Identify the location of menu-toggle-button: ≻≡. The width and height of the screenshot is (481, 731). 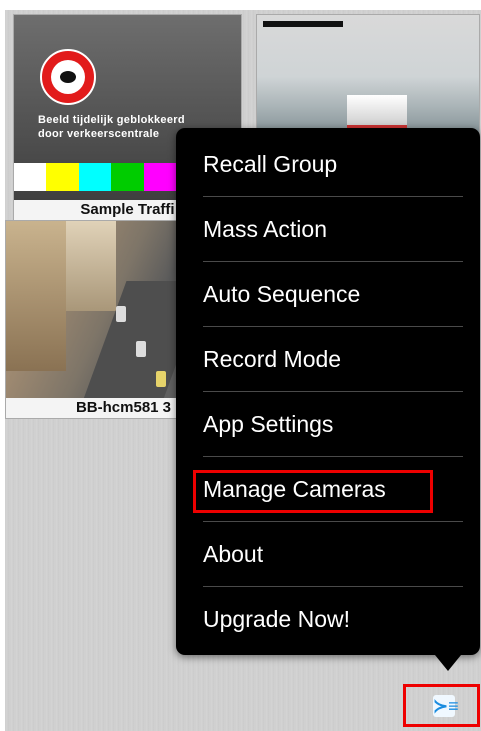
(441, 705).